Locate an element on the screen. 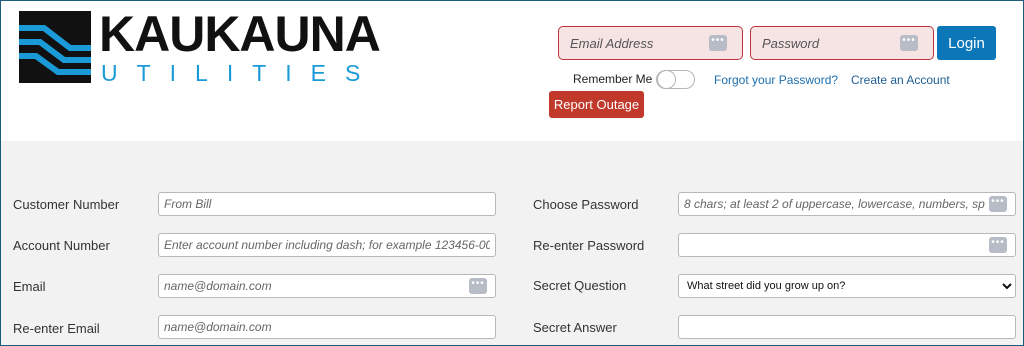  secret-answer-label: Secret Answer is located at coordinates (575, 327).